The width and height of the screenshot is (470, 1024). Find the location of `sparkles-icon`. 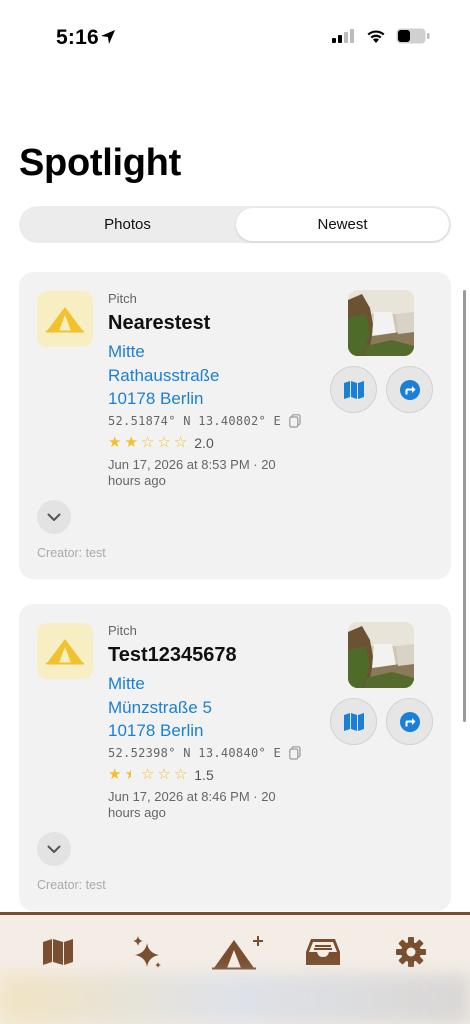

sparkles-icon is located at coordinates (147, 952).